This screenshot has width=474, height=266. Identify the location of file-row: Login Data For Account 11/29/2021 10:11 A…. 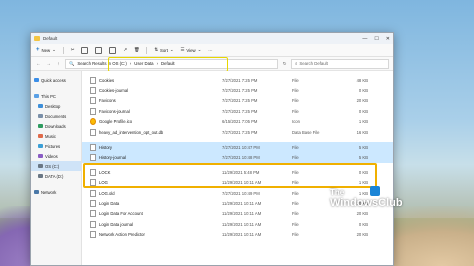
(237, 214).